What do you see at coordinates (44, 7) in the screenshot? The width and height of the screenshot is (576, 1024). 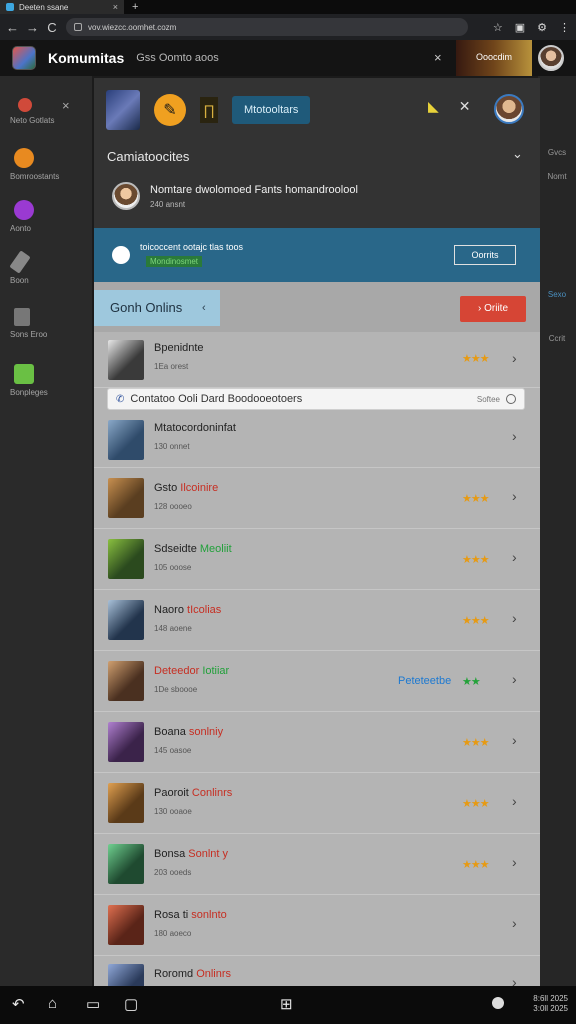 I see `tab-title: Deeten ssane` at bounding box center [44, 7].